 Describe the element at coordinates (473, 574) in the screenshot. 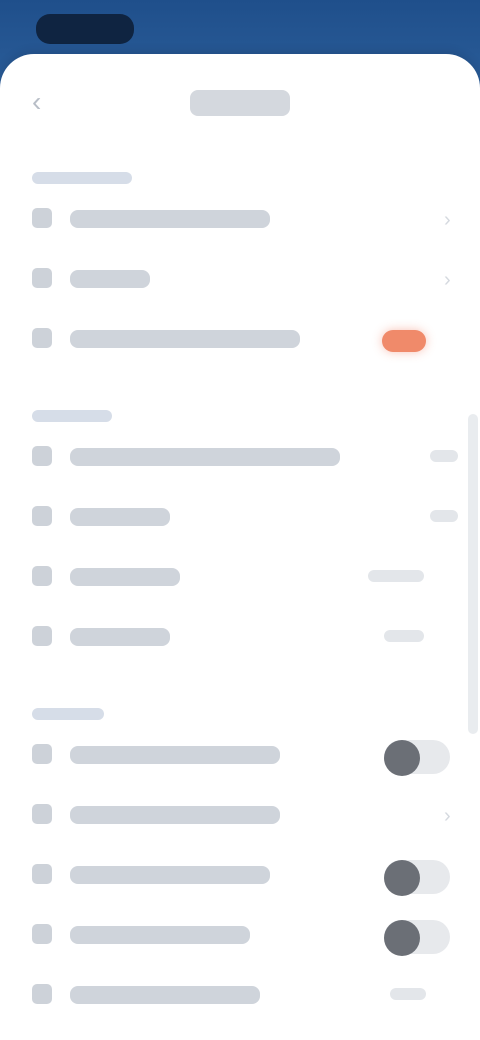

I see `scrollbar` at that location.